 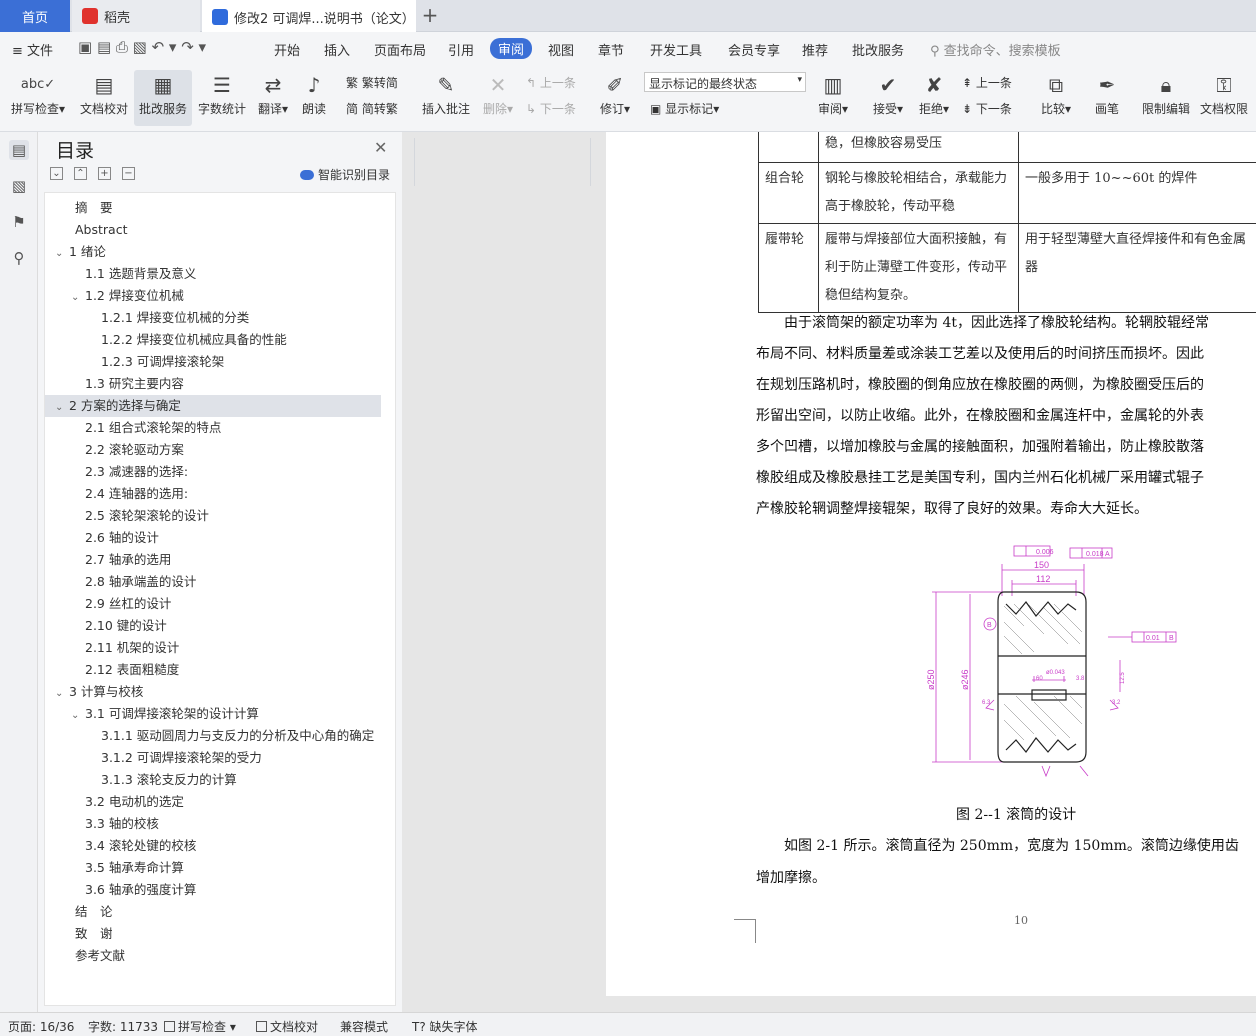 I want to click on toc-item: ⌄ 1 绪论, so click(x=213, y=252).